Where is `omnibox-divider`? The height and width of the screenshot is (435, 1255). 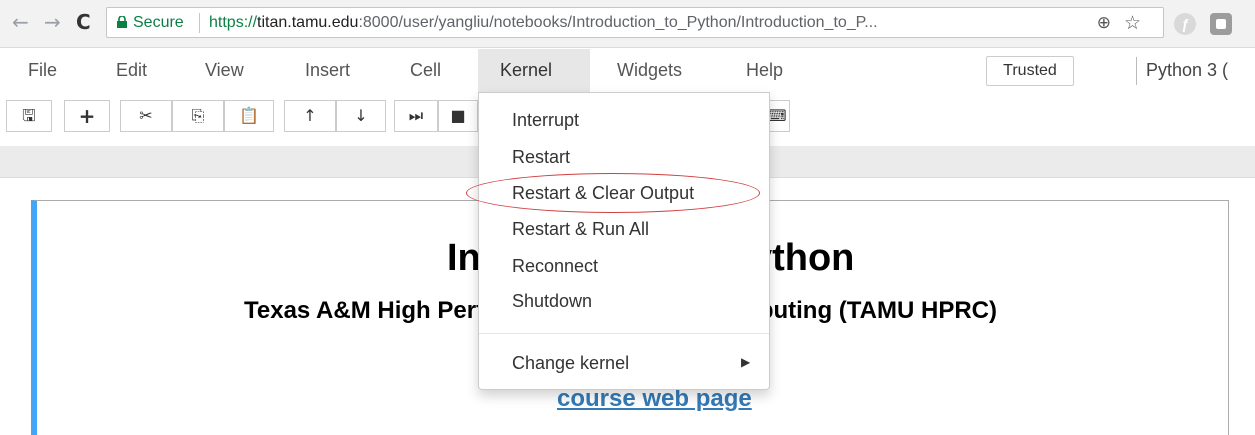
omnibox-divider is located at coordinates (199, 23).